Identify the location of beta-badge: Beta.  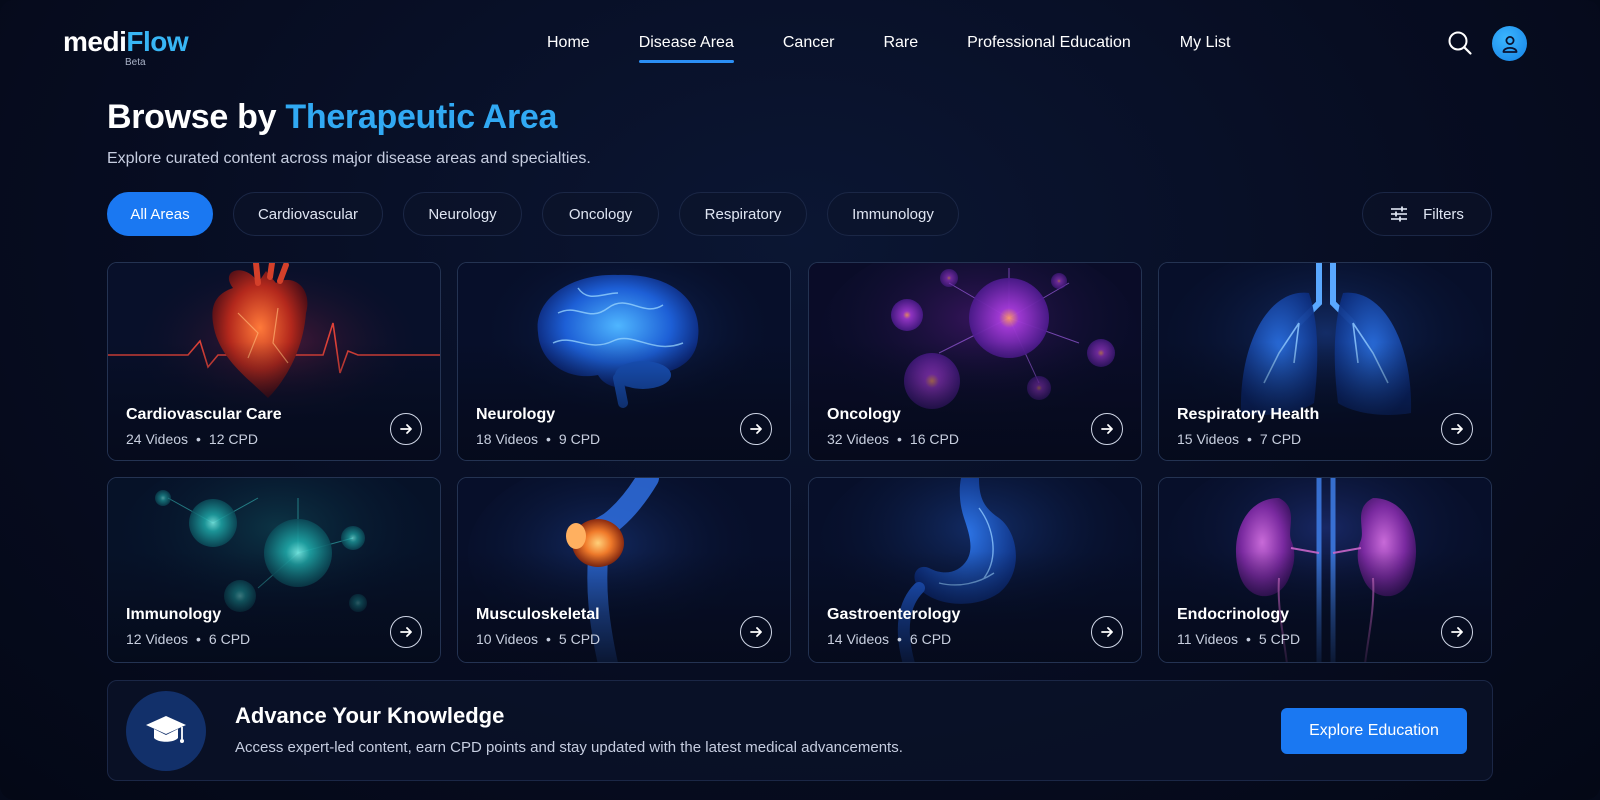
(135, 62).